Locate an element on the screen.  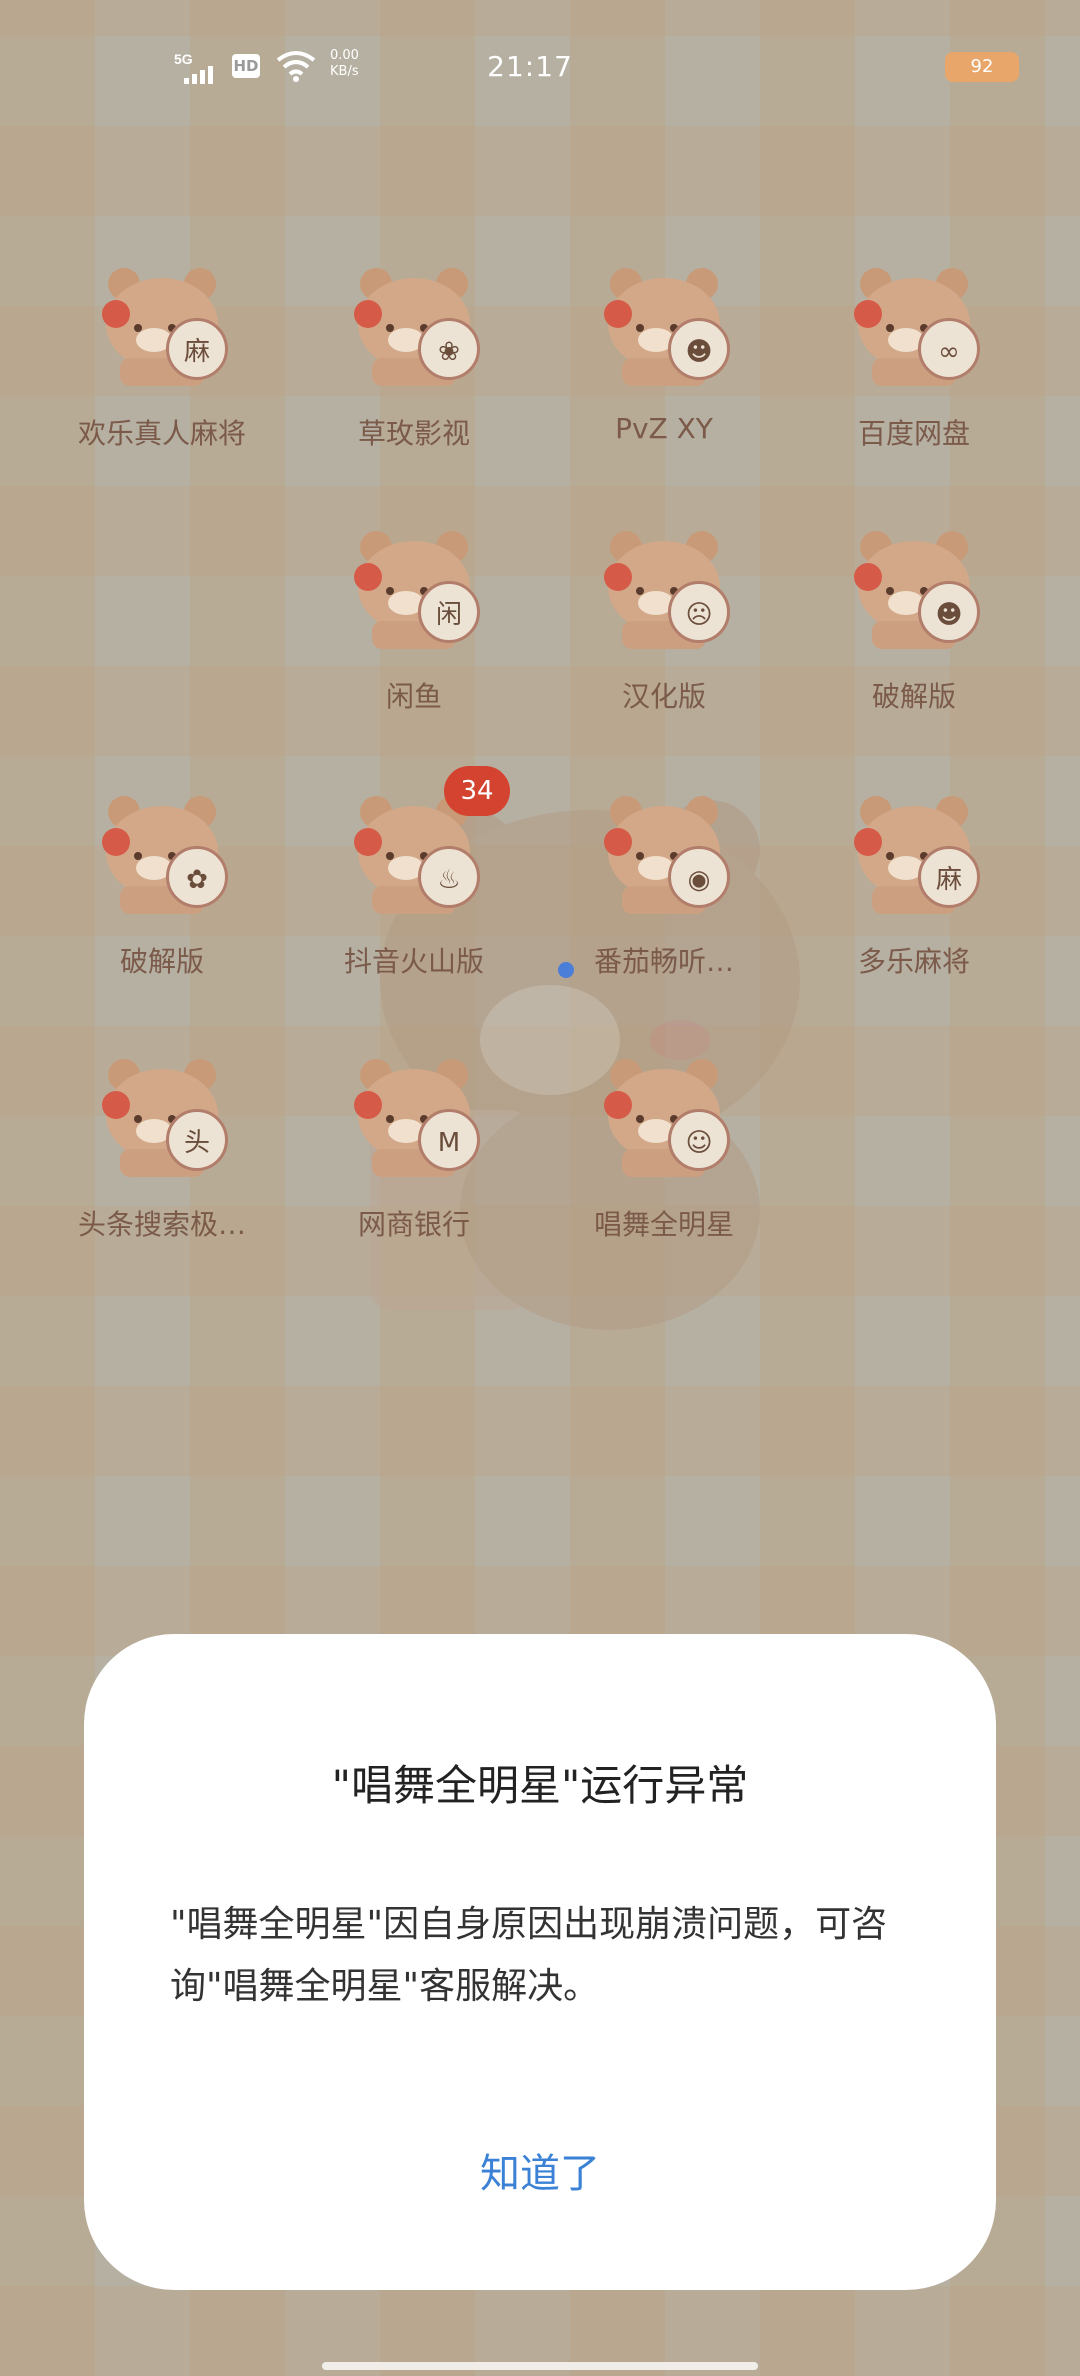
new-app-dot is located at coordinates (566, 970).